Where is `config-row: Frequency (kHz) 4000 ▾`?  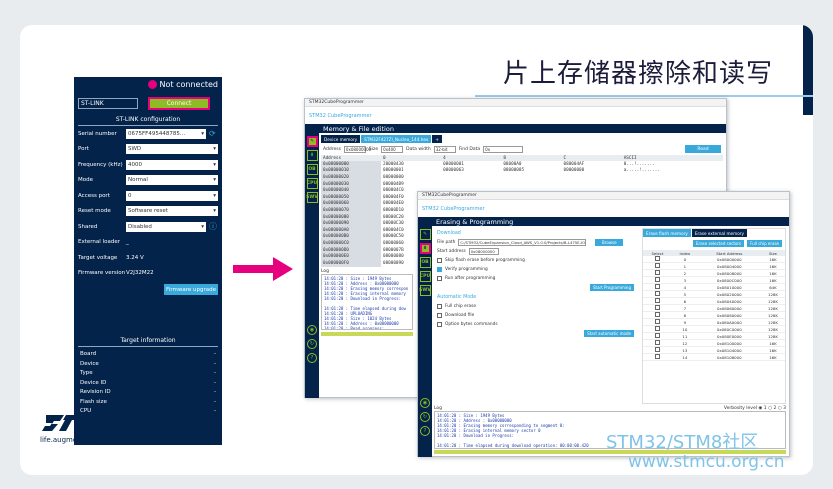 config-row: Frequency (kHz) 4000 ▾ is located at coordinates (148, 165).